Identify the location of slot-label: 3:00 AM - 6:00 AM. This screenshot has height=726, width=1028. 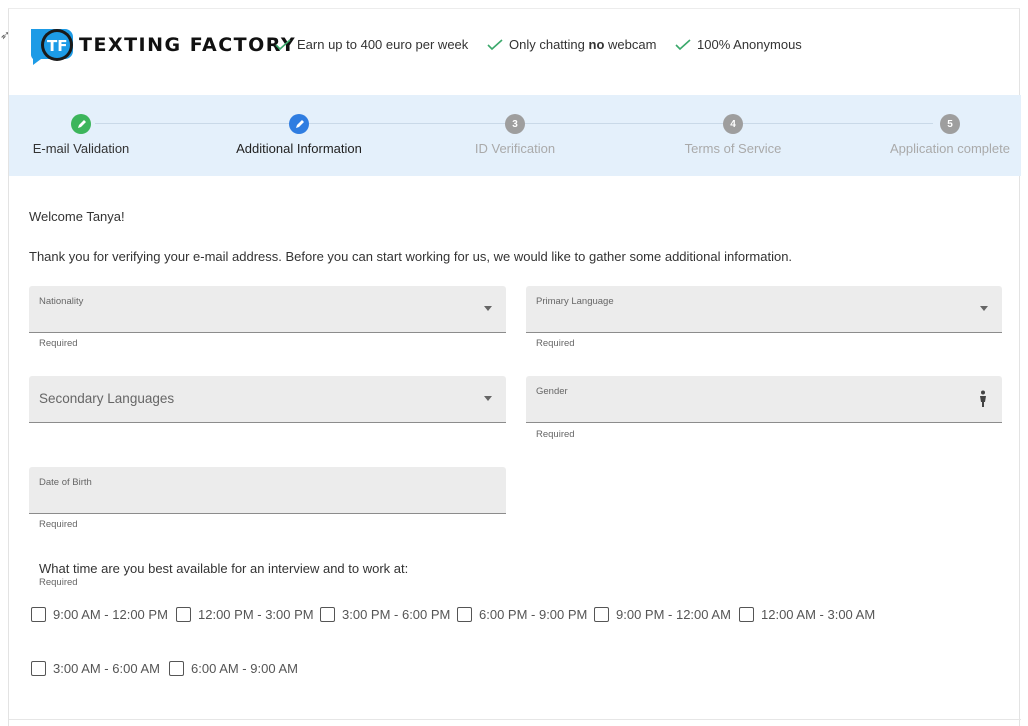
(106, 668).